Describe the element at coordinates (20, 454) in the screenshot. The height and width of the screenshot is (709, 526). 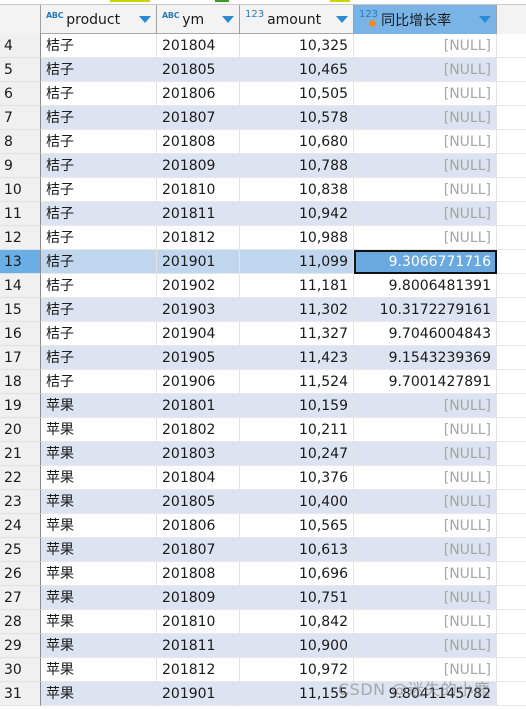
I see `row-number-cell: 21` at that location.